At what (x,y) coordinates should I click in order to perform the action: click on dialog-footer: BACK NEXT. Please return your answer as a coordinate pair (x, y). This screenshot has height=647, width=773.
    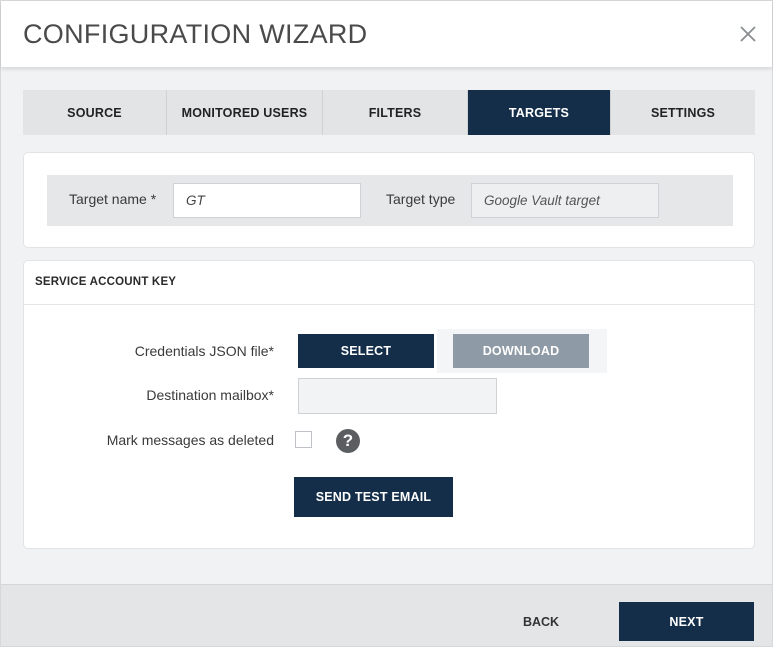
    Looking at the image, I should click on (386, 615).